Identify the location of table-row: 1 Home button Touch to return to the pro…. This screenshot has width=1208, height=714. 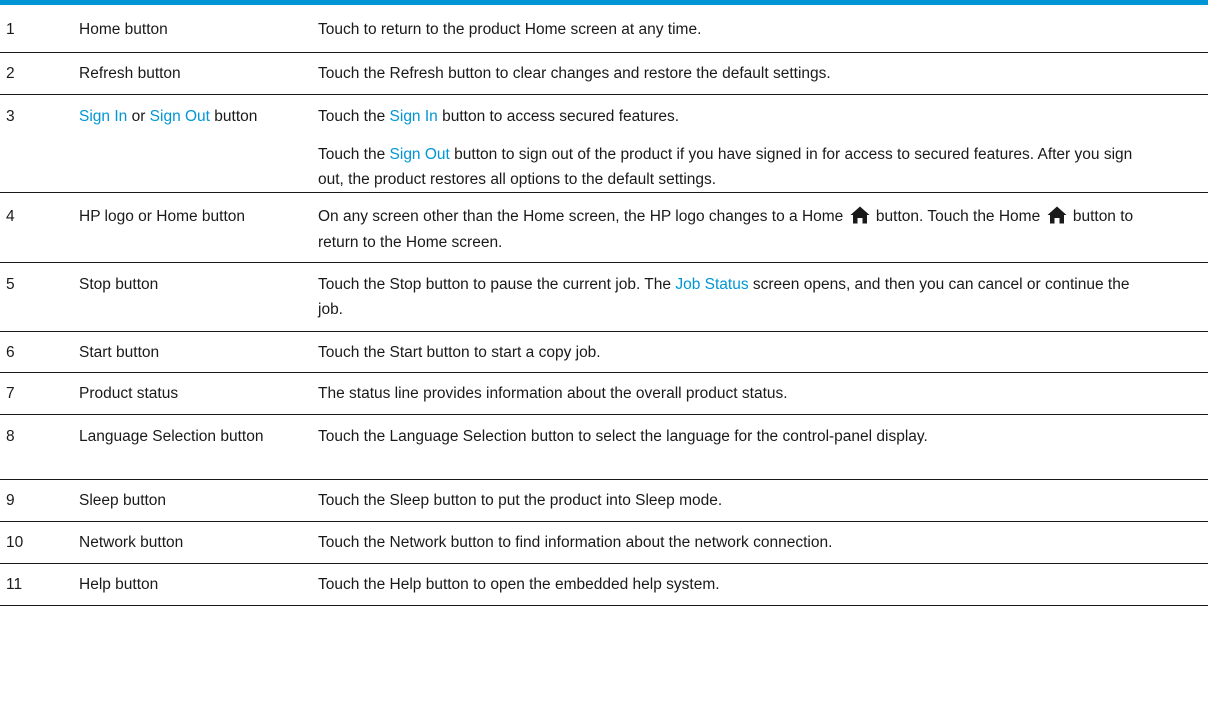
(604, 29).